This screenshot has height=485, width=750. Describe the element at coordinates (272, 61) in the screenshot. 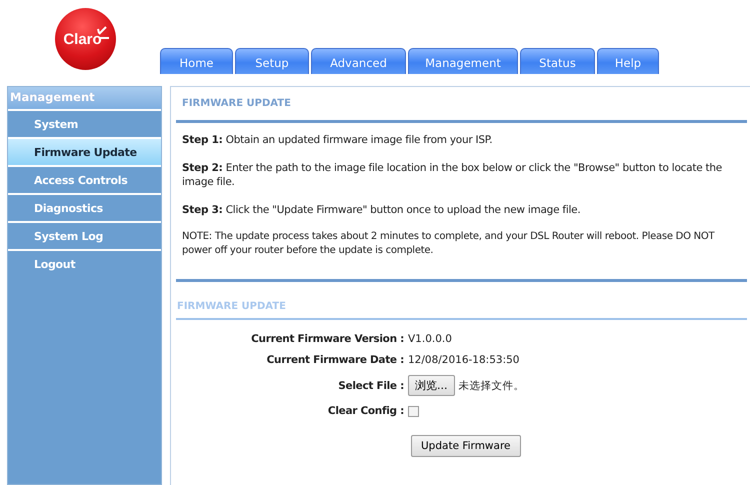

I see `nav-tab: Setup` at that location.